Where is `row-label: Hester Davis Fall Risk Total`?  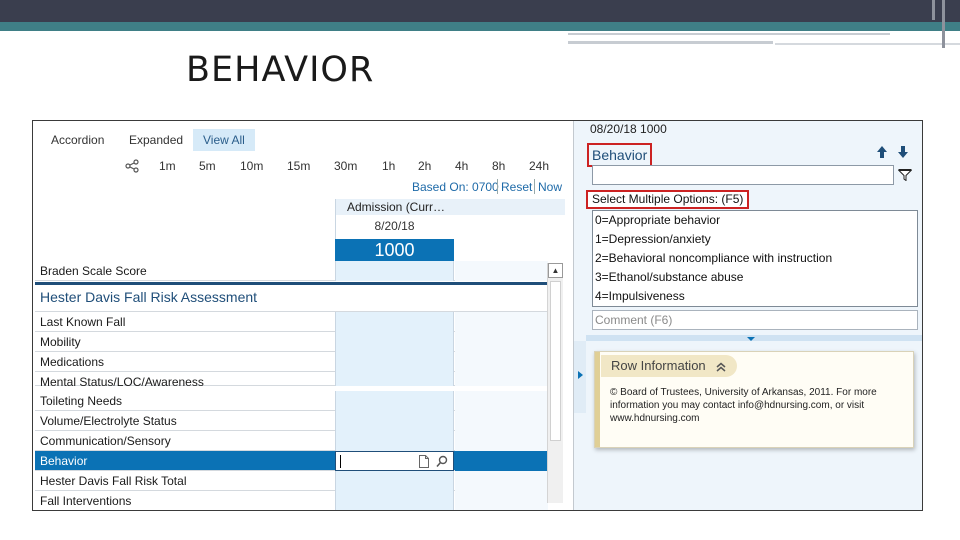 row-label: Hester Davis Fall Risk Total is located at coordinates (113, 481).